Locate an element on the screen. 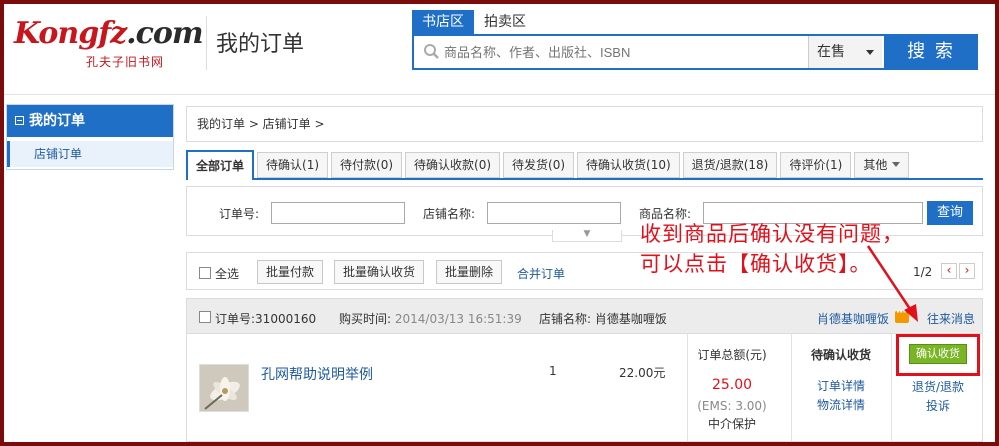 The image size is (999, 446). shipping-fee: (EMS: 3.00) is located at coordinates (732, 406).